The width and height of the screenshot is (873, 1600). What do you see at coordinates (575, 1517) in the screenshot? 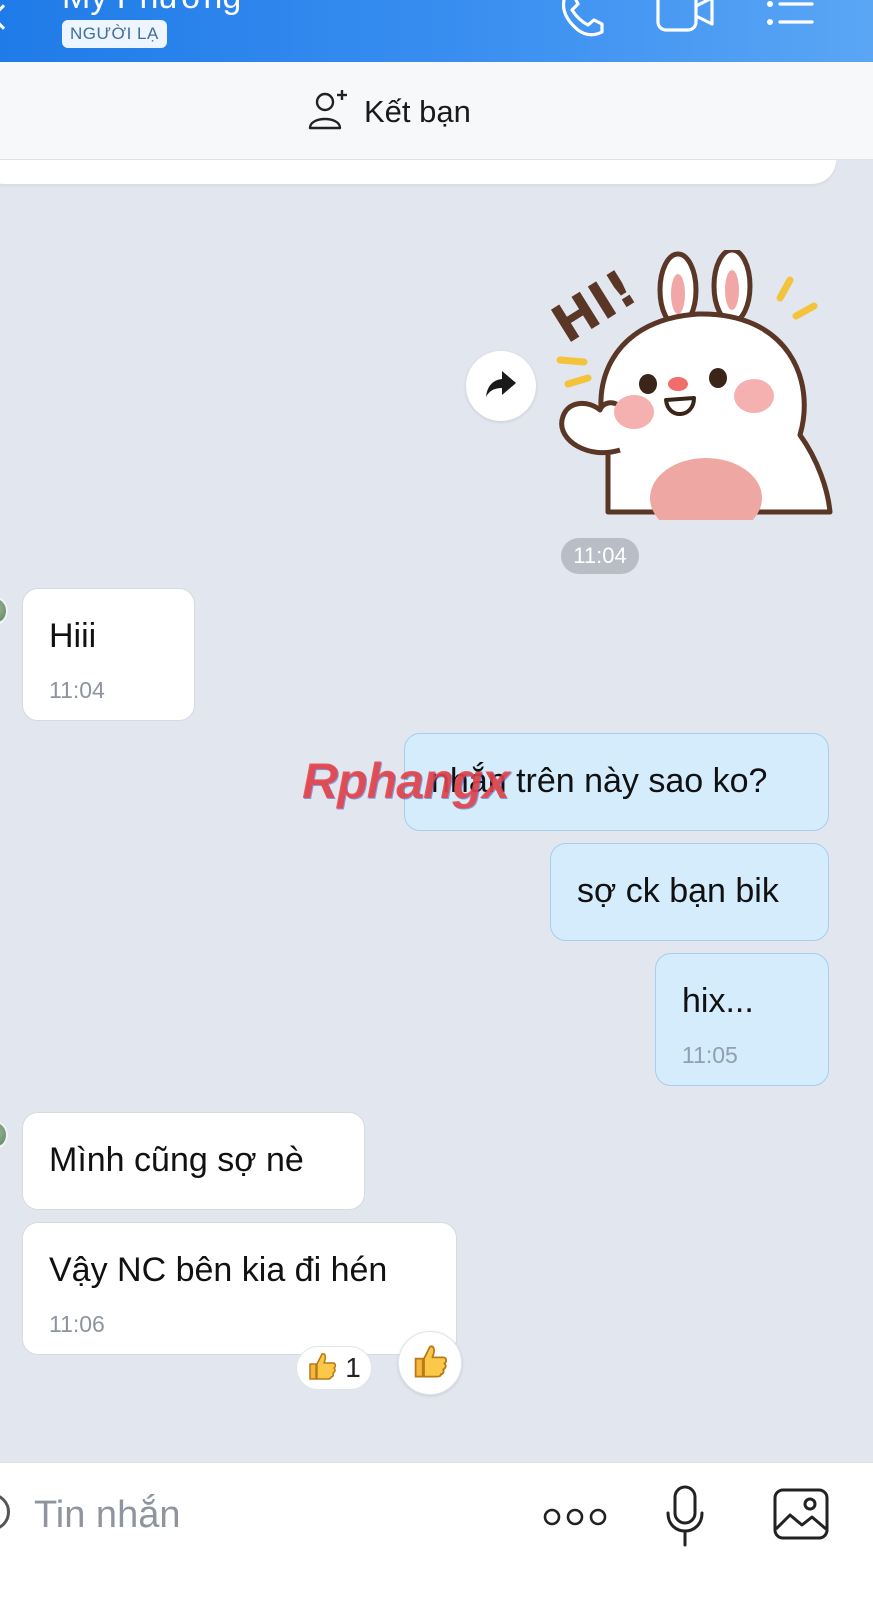
I see `more-icon` at bounding box center [575, 1517].